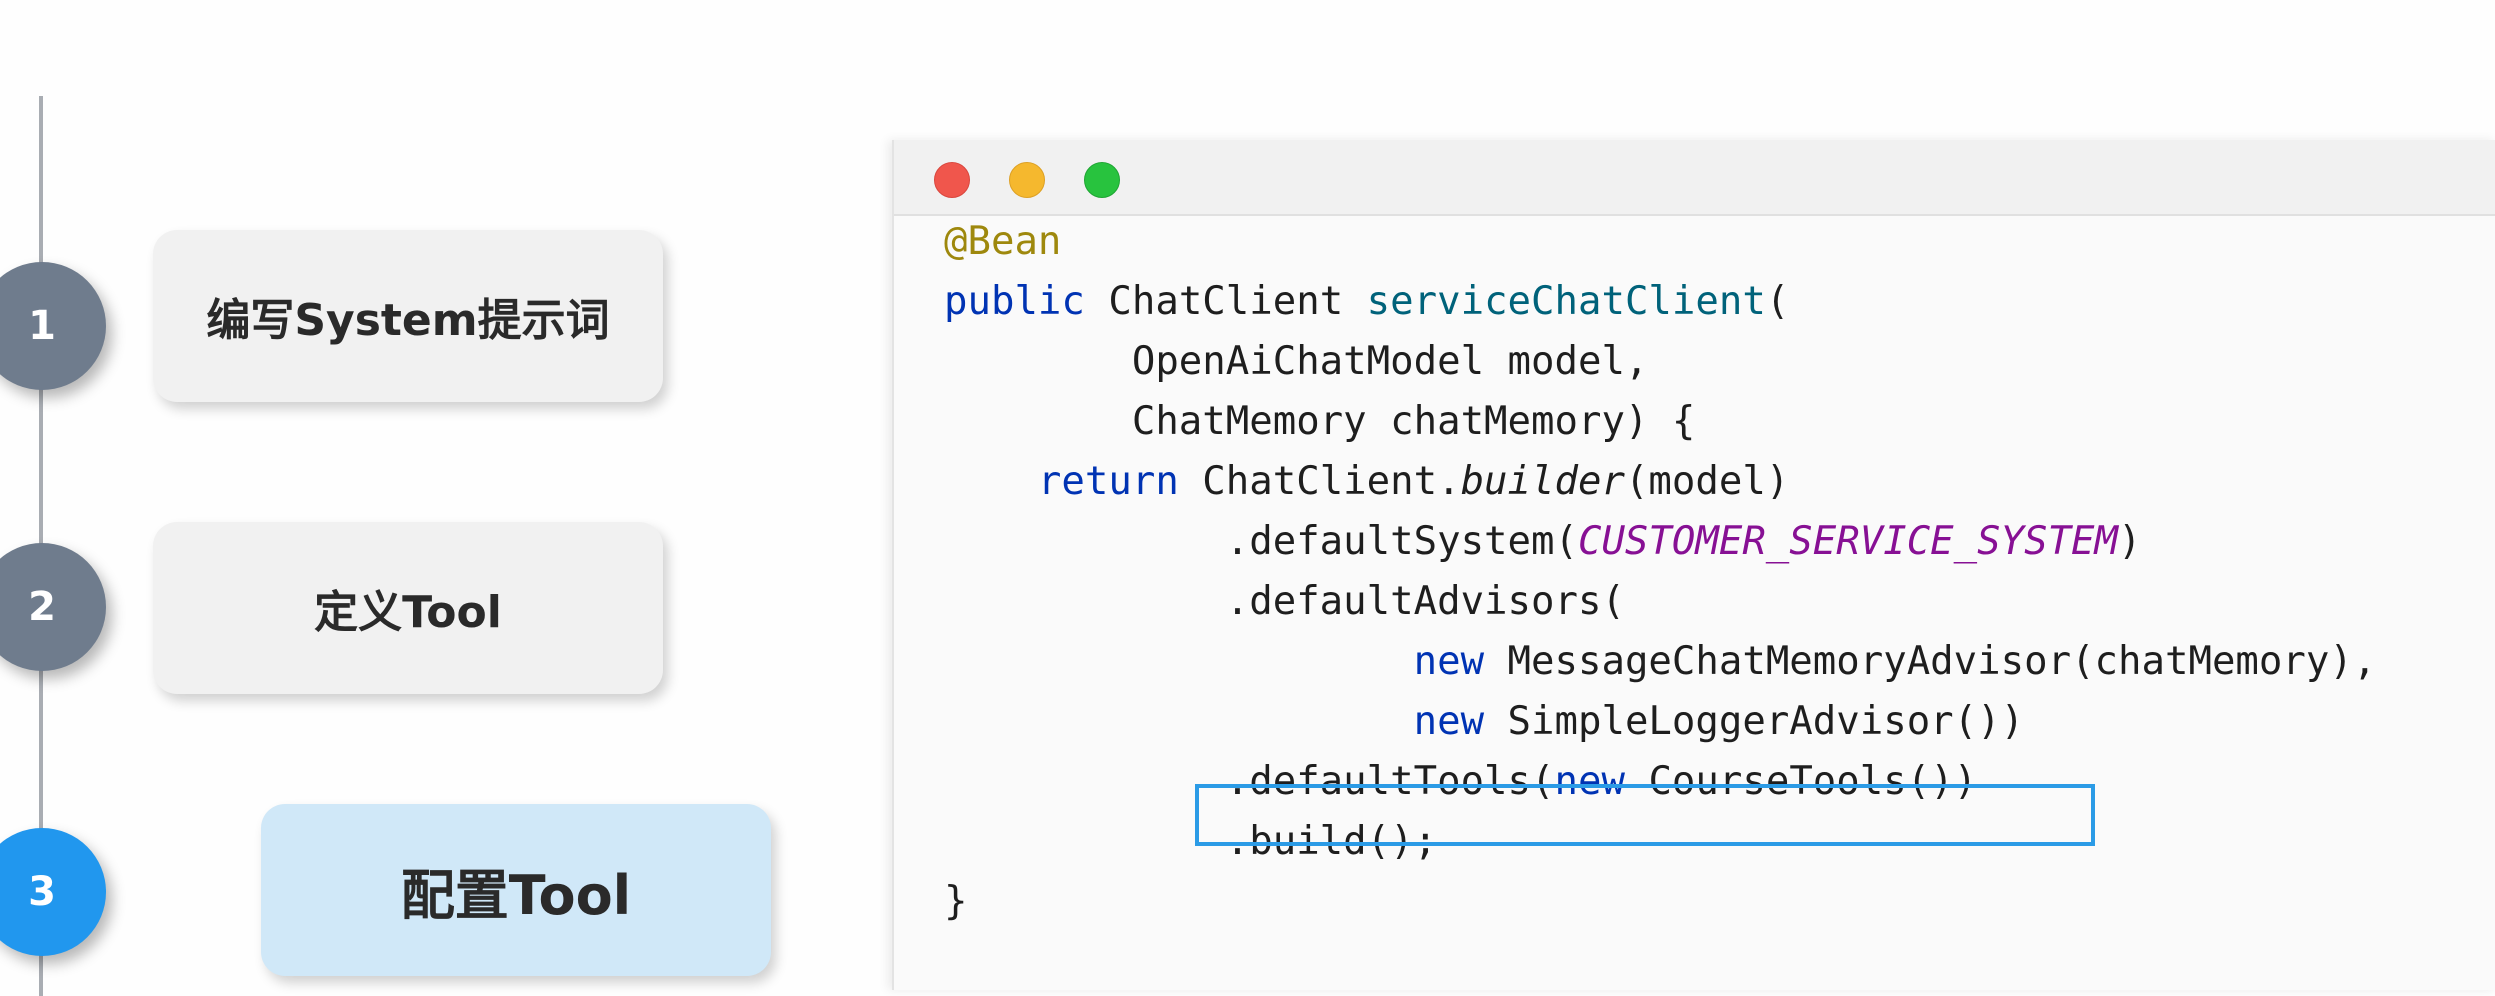  I want to click on step-2-card: 定义Tool, so click(408, 608).